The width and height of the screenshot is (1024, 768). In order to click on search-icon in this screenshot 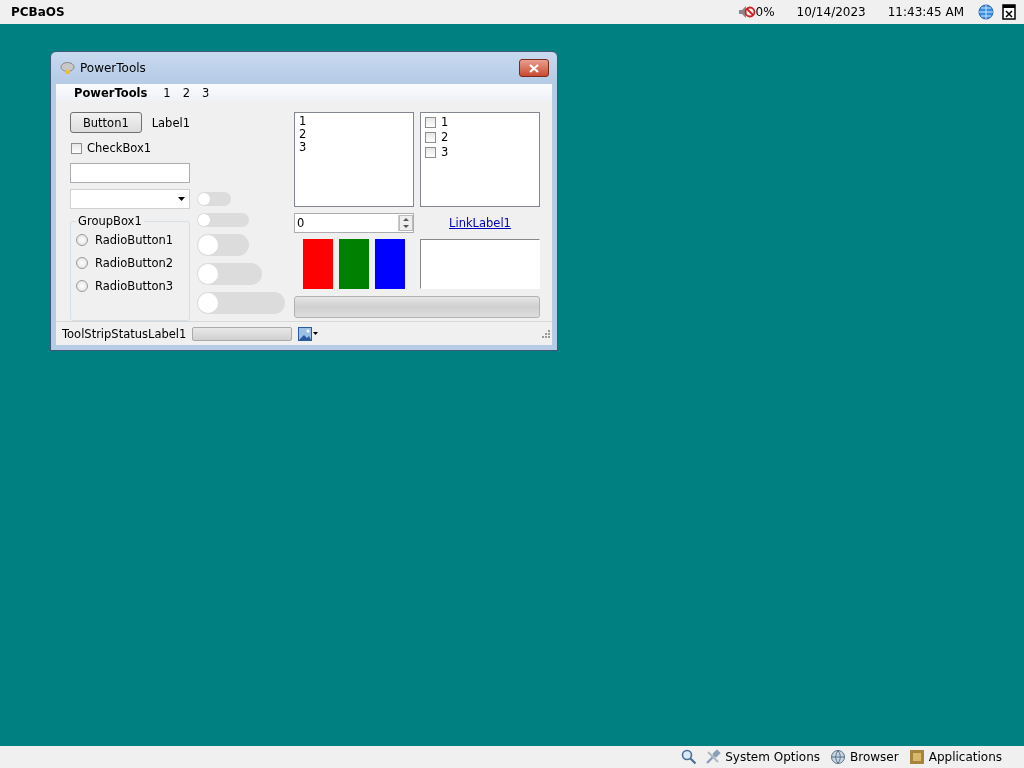, I will do `click(689, 757)`.